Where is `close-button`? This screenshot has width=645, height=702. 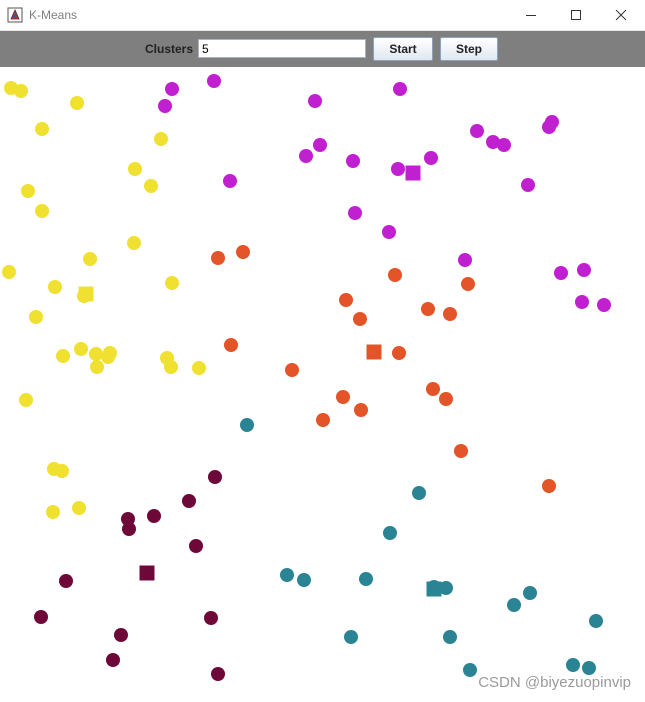
close-button is located at coordinates (621, 15).